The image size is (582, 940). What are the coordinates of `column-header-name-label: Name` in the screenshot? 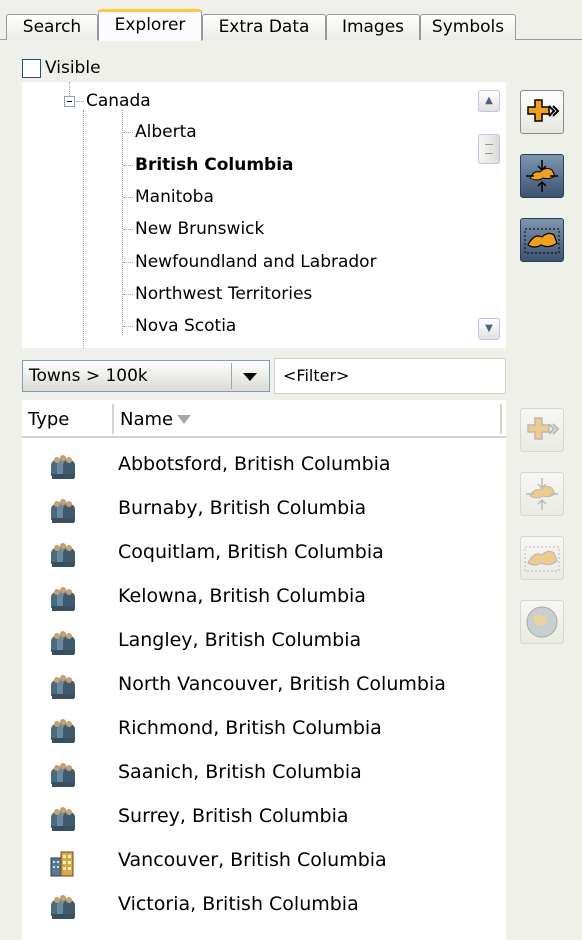 It's located at (147, 419).